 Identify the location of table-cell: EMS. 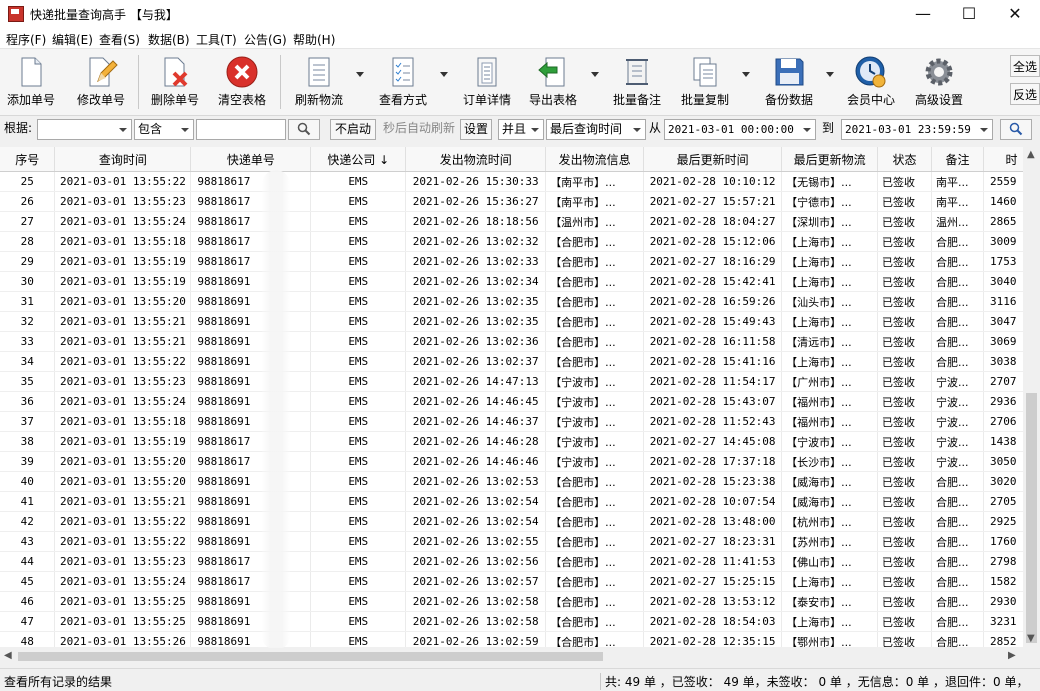
(358, 481).